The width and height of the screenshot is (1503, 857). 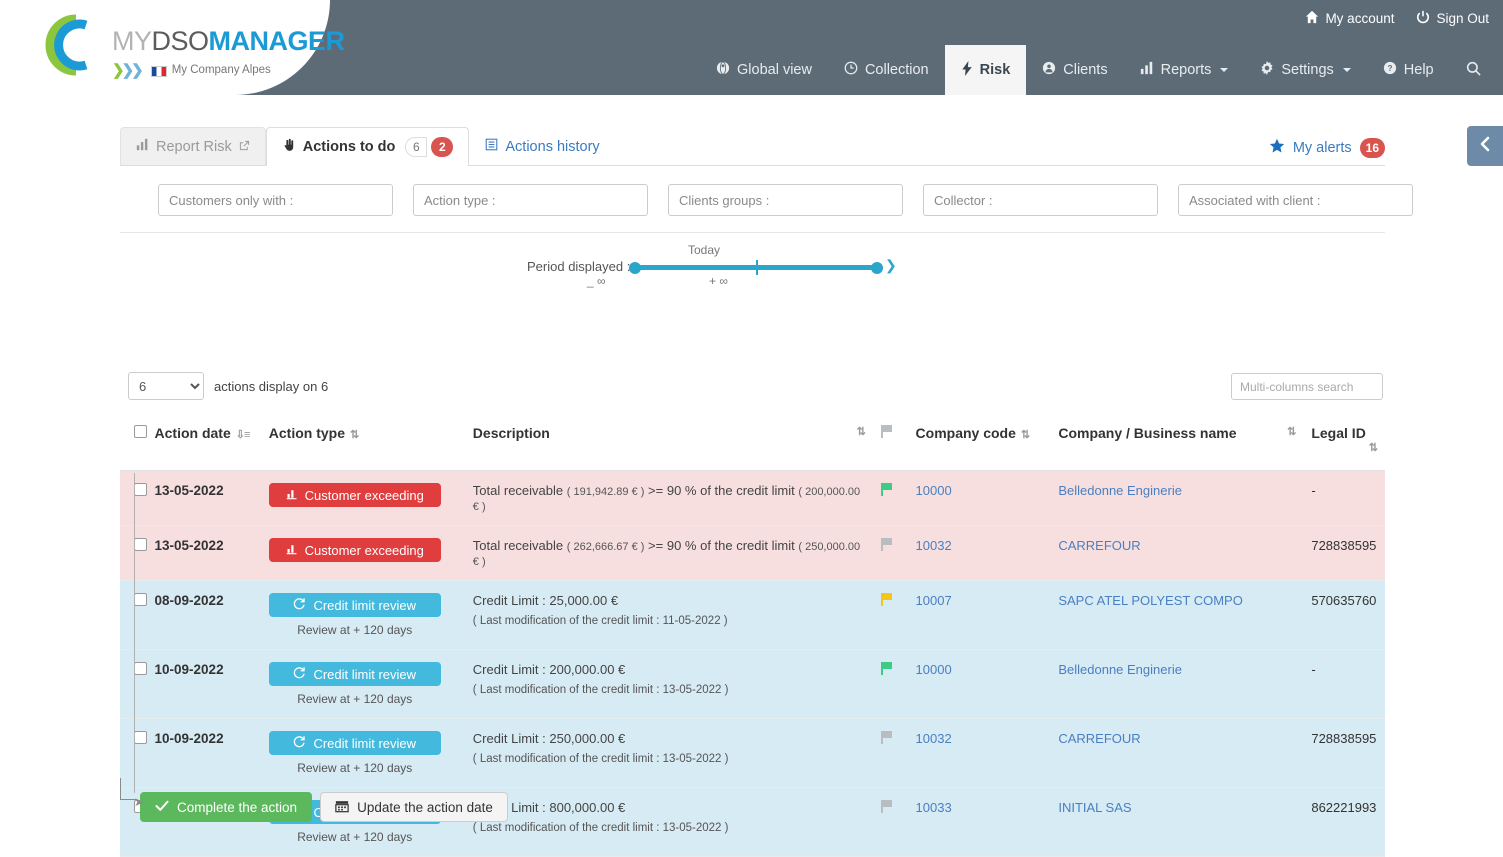 I want to click on nav-item-reports: Reports, so click(x=1184, y=70).